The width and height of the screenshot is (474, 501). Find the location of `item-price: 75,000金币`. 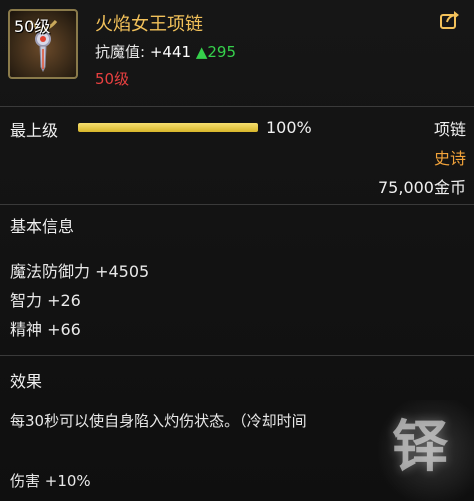

item-price: 75,000金币 is located at coordinates (422, 187).